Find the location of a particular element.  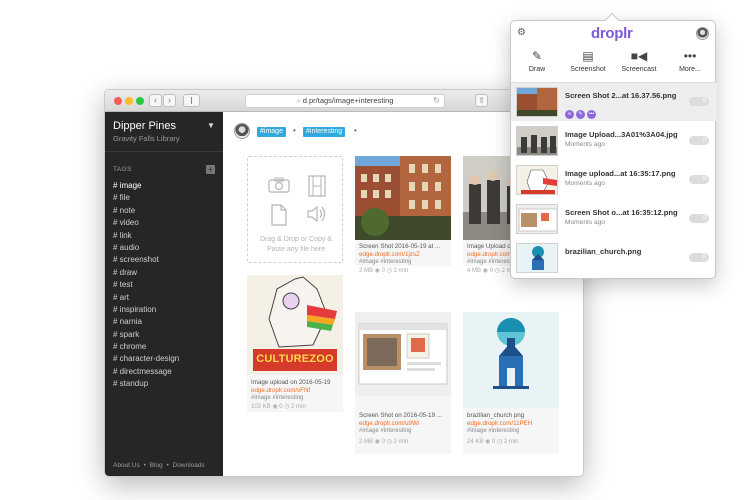

sidebar-item-inspiration: # inspiration is located at coordinates (146, 310).